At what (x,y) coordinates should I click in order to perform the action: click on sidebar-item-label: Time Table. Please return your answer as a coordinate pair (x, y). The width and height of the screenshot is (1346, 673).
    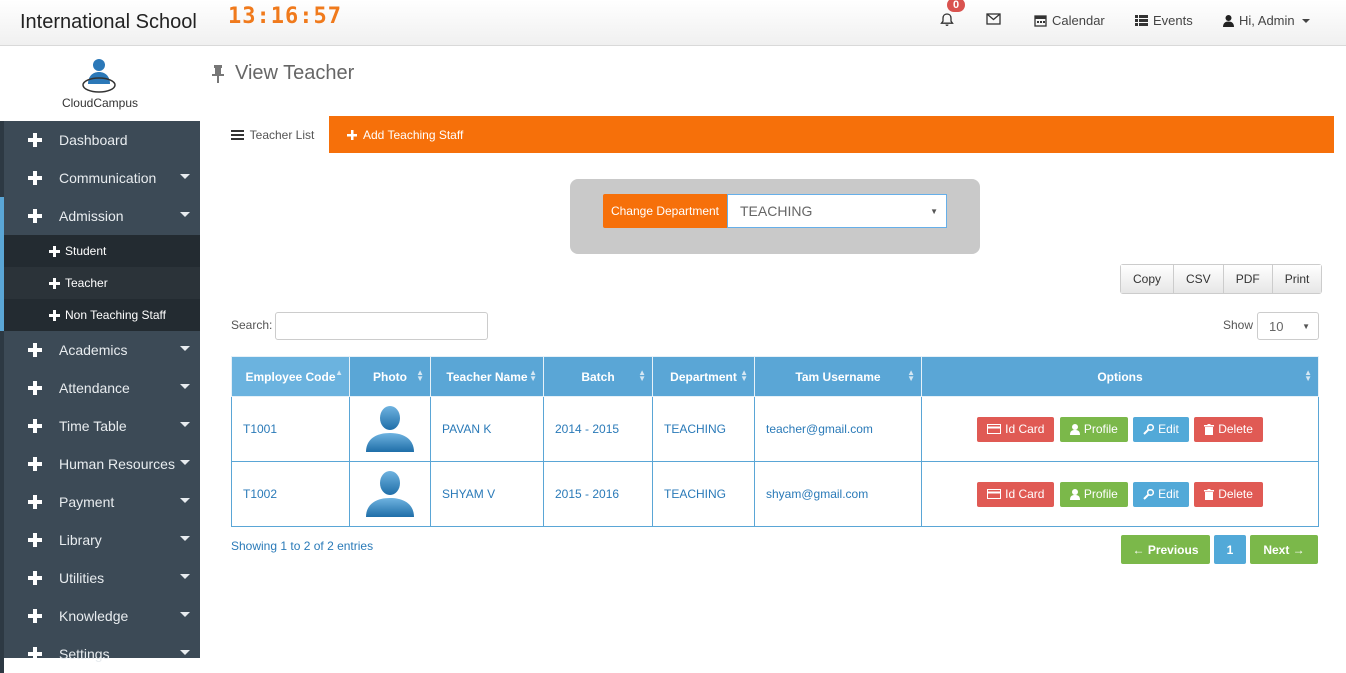
    Looking at the image, I should click on (93, 426).